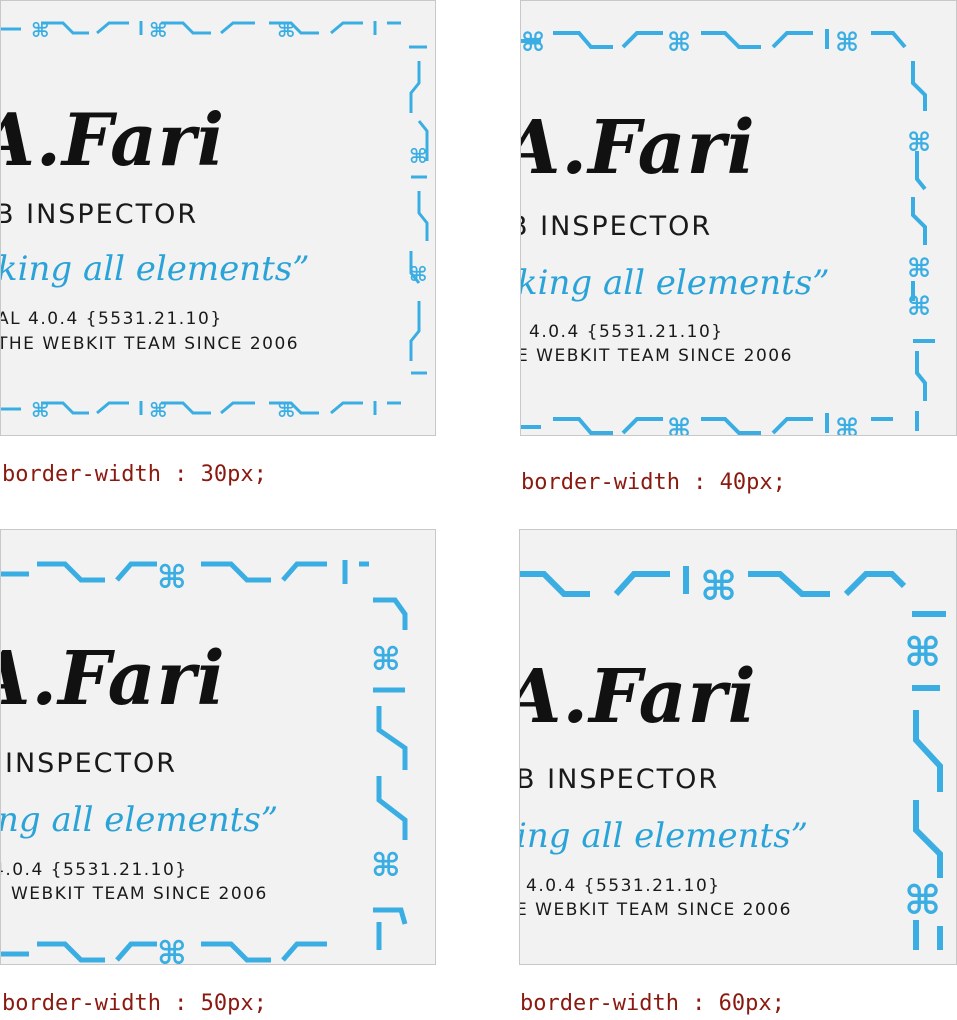 The image size is (957, 1020). Describe the element at coordinates (664, 836) in the screenshot. I see `card-tagline: ing all elements”` at that location.